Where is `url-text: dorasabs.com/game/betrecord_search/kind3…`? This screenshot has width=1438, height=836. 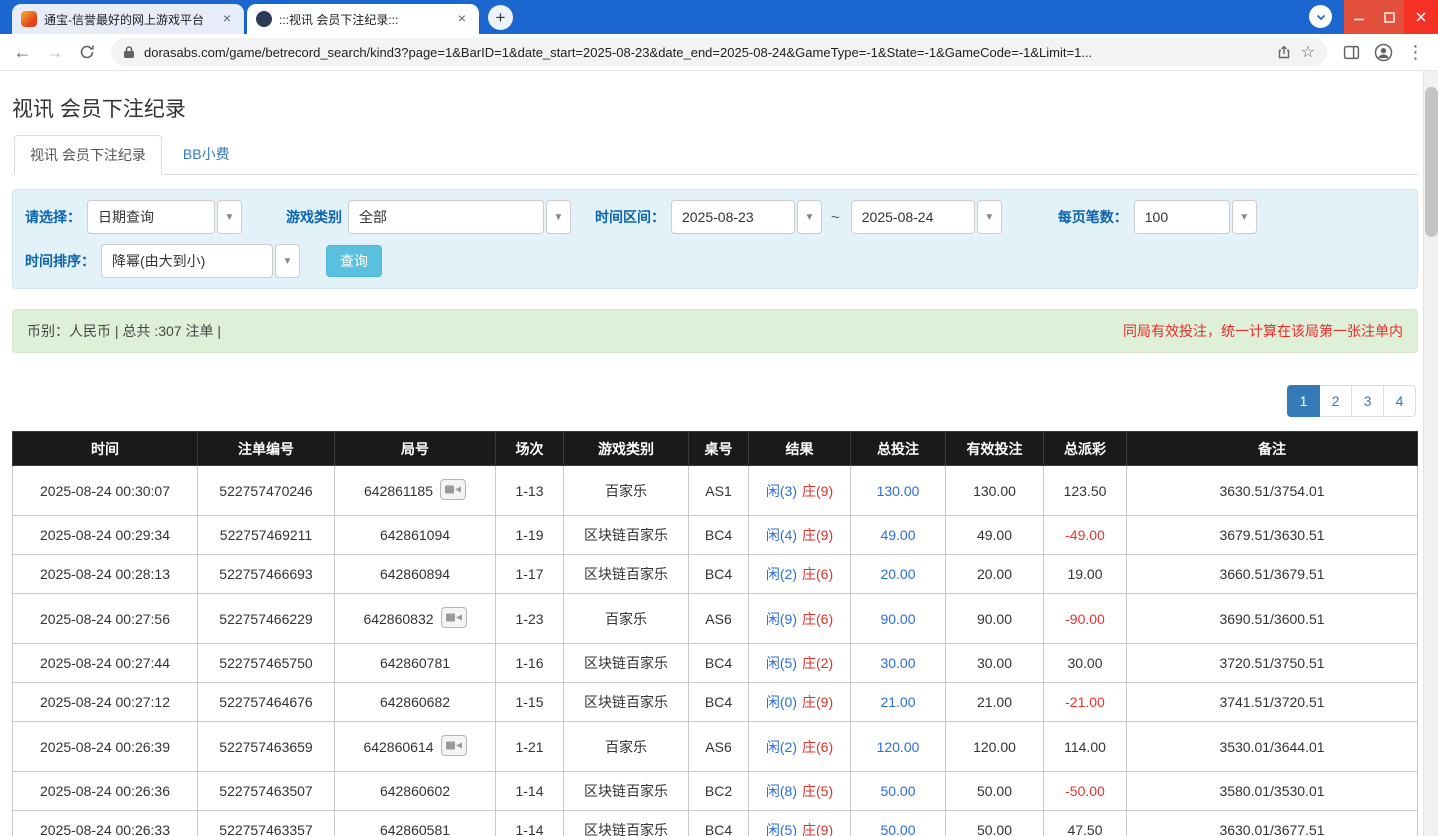 url-text: dorasabs.com/game/betrecord_search/kind3… is located at coordinates (705, 52).